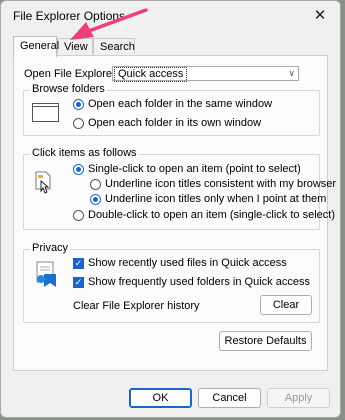  Describe the element at coordinates (68, 89) in the screenshot. I see `browse-folders-title: Browse folders` at that location.